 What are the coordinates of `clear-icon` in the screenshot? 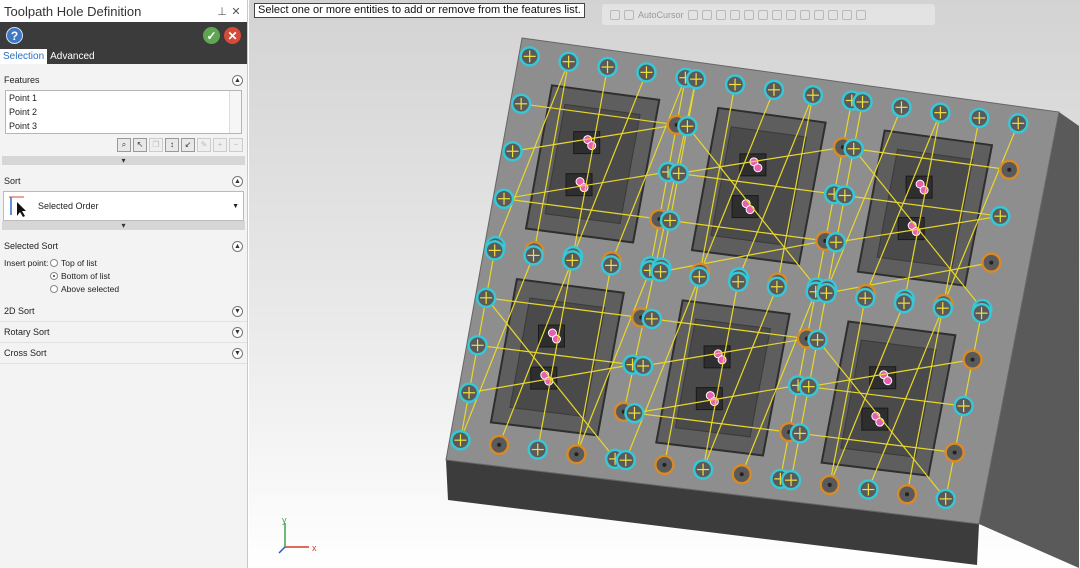 It's located at (615, 14).